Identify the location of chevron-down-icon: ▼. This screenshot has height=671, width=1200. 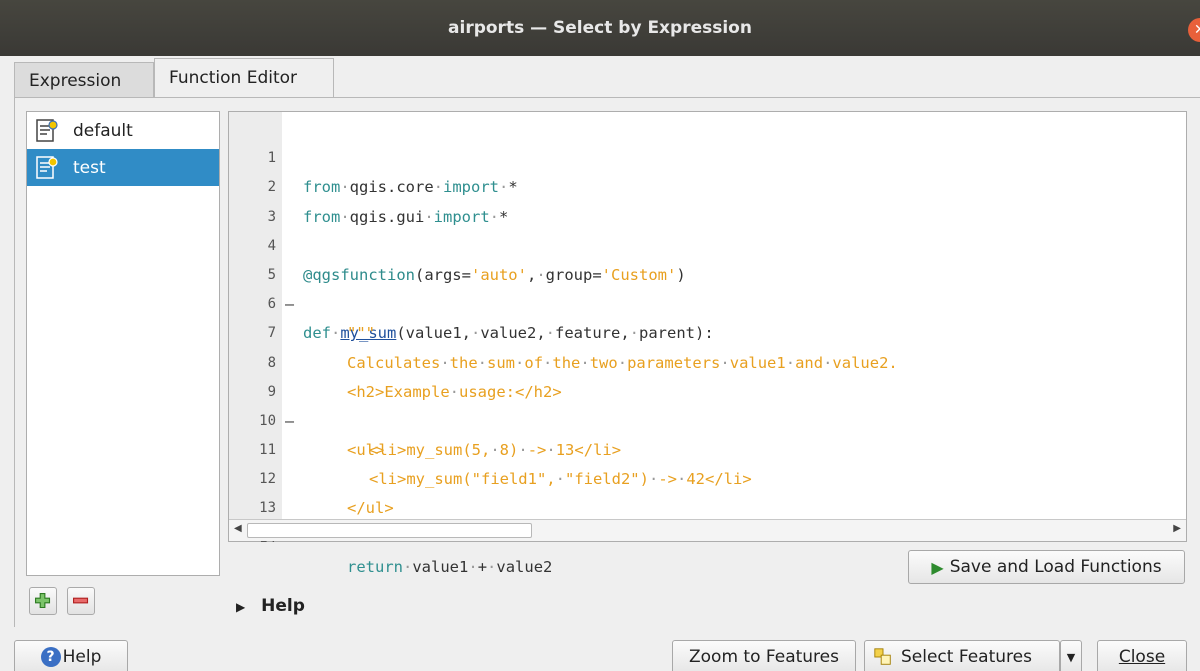
(1071, 657).